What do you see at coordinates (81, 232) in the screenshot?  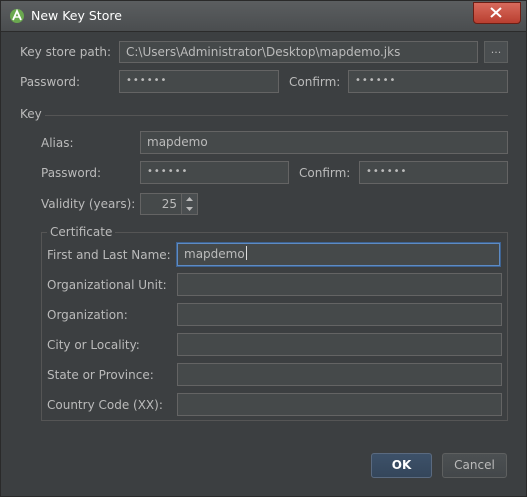 I see `certificate-section-title: Certificate` at bounding box center [81, 232].